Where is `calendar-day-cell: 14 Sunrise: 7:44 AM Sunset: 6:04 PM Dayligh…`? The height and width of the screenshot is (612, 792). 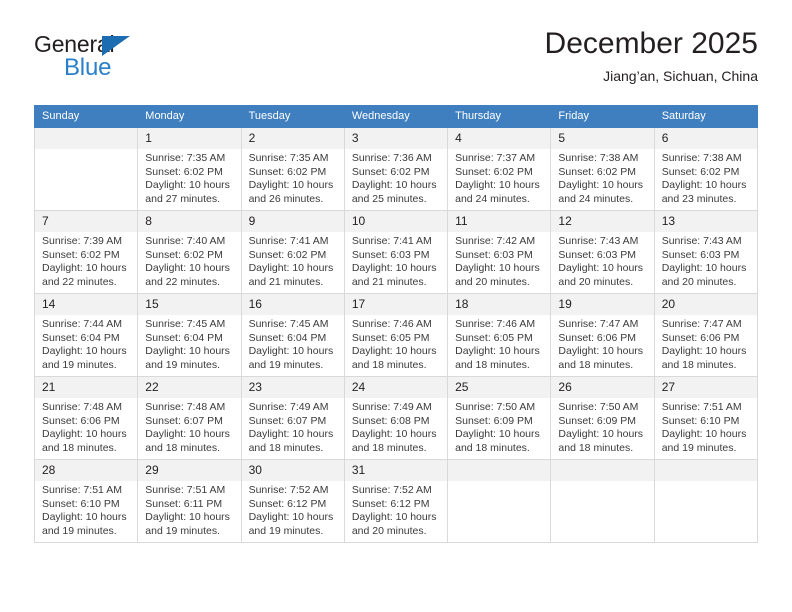
calendar-day-cell: 14 Sunrise: 7:44 AM Sunset: 6:04 PM Dayligh… is located at coordinates (86, 335).